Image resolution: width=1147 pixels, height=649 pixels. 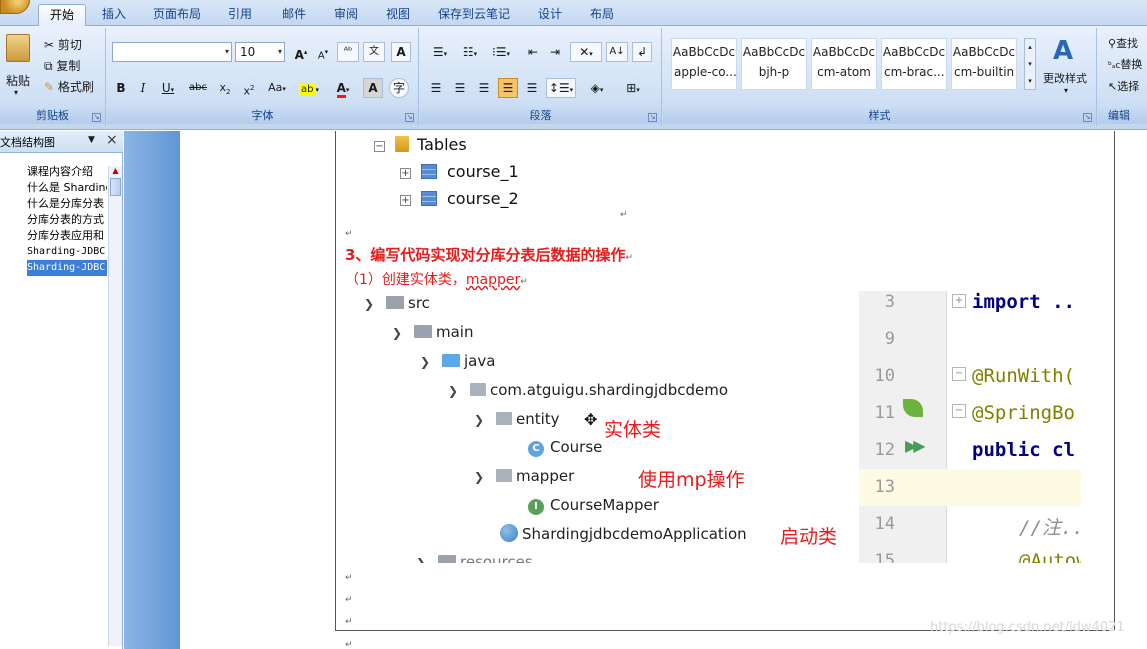 I want to click on multilevel-list-icon: ⁝☰▾, so click(x=501, y=52).